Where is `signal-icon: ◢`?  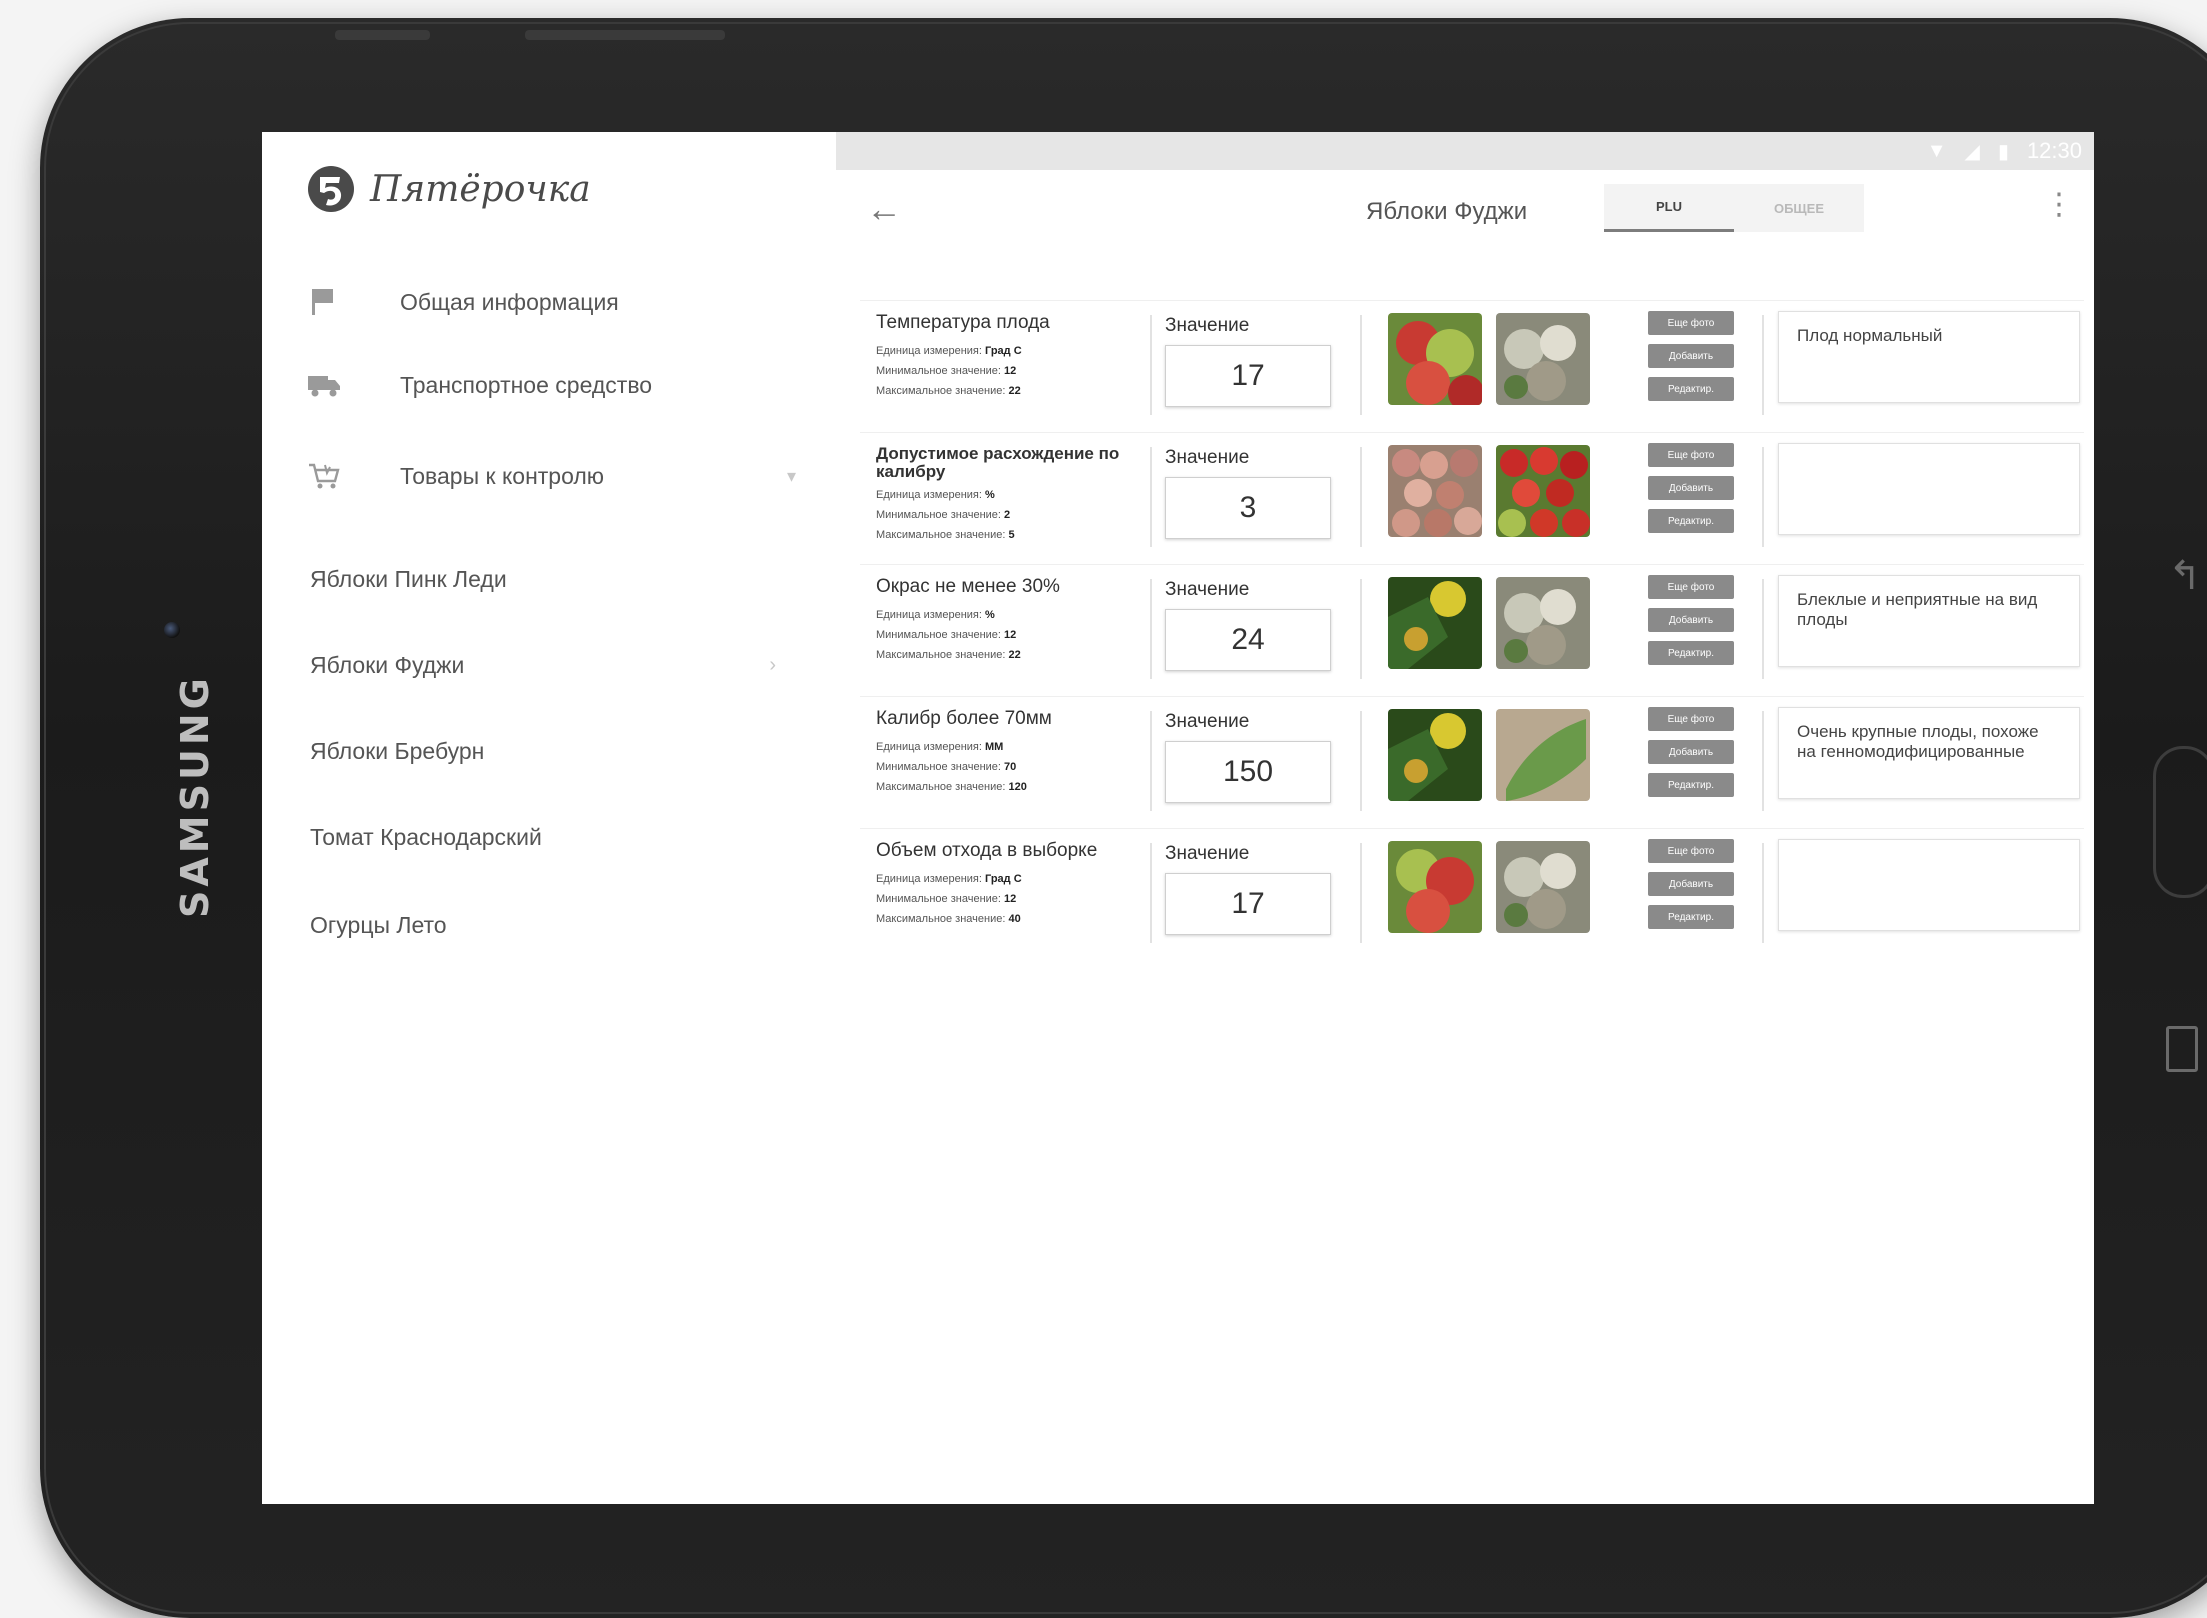 signal-icon: ◢ is located at coordinates (1972, 151).